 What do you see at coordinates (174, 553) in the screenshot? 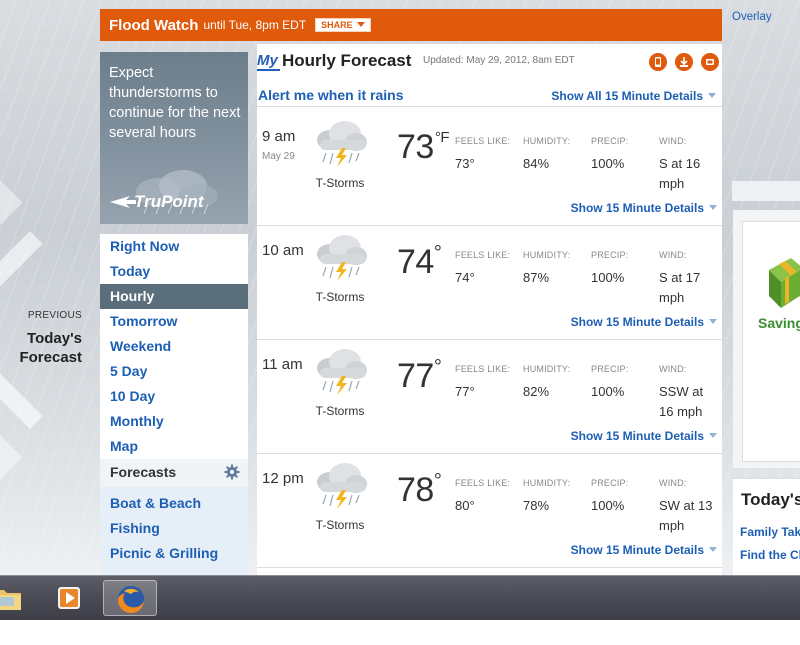
I see `forecast-link-picnic-grilling: Picnic & Grilling` at bounding box center [174, 553].